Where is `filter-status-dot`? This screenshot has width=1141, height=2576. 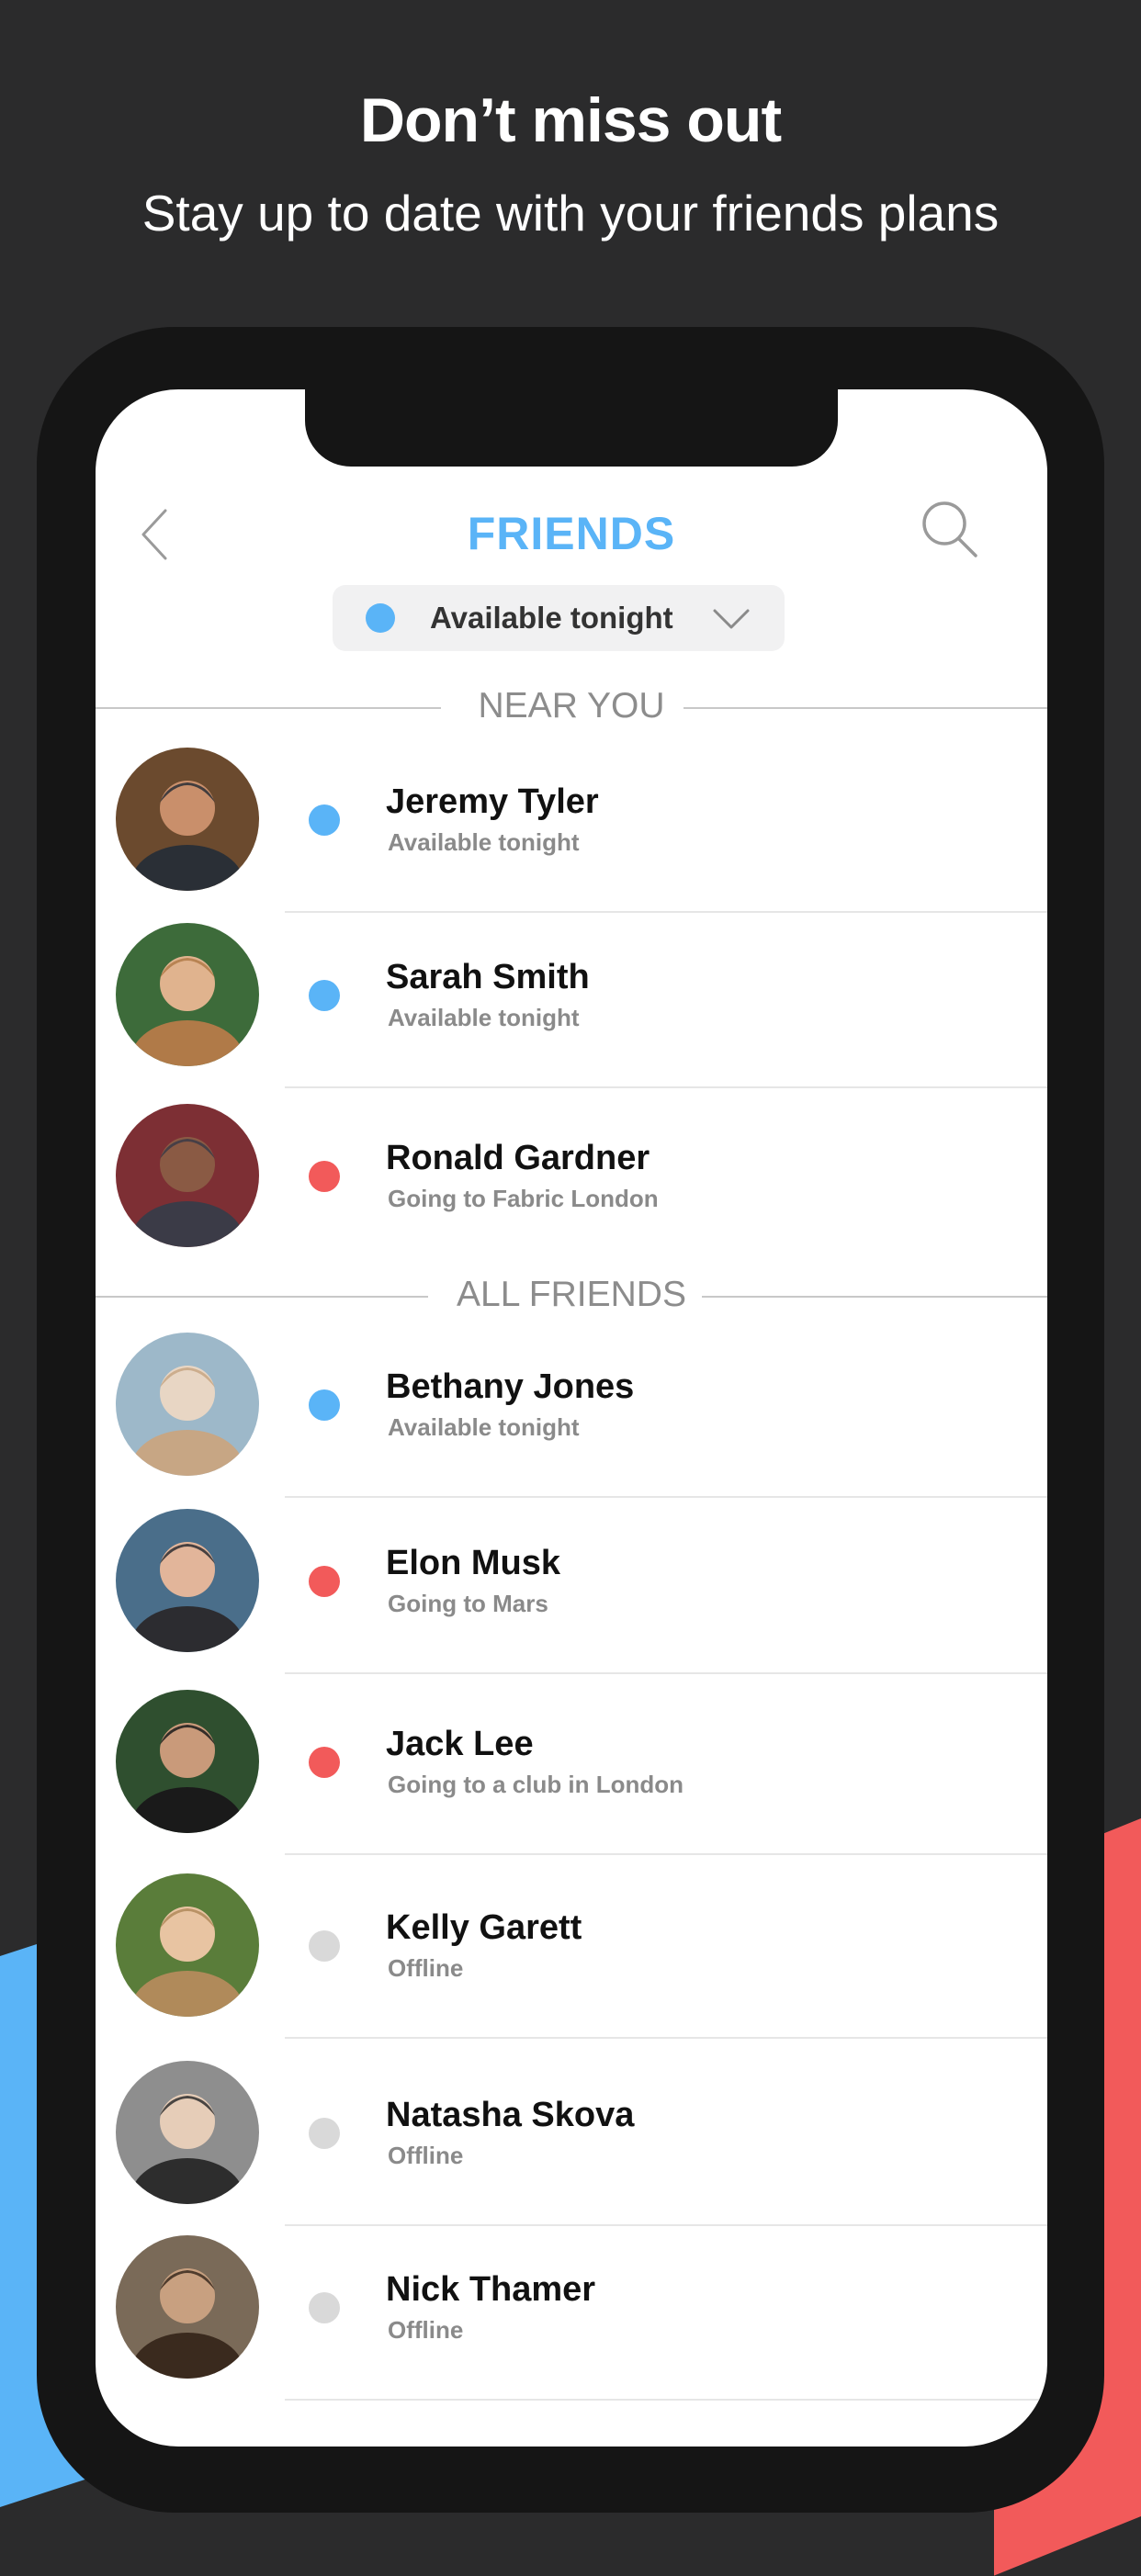
filter-status-dot is located at coordinates (380, 618).